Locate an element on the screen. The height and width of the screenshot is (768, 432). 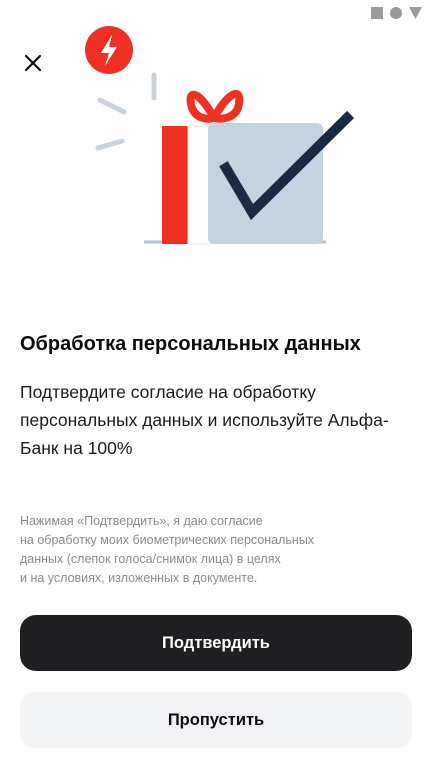
circle-icon is located at coordinates (396, 13).